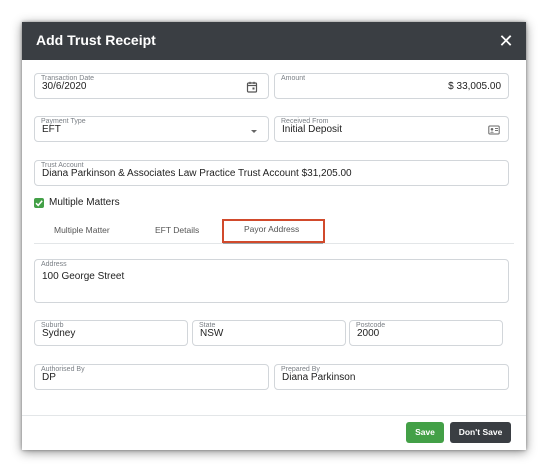 The height and width of the screenshot is (472, 546). What do you see at coordinates (83, 276) in the screenshot?
I see `address-value: 100 George Street` at bounding box center [83, 276].